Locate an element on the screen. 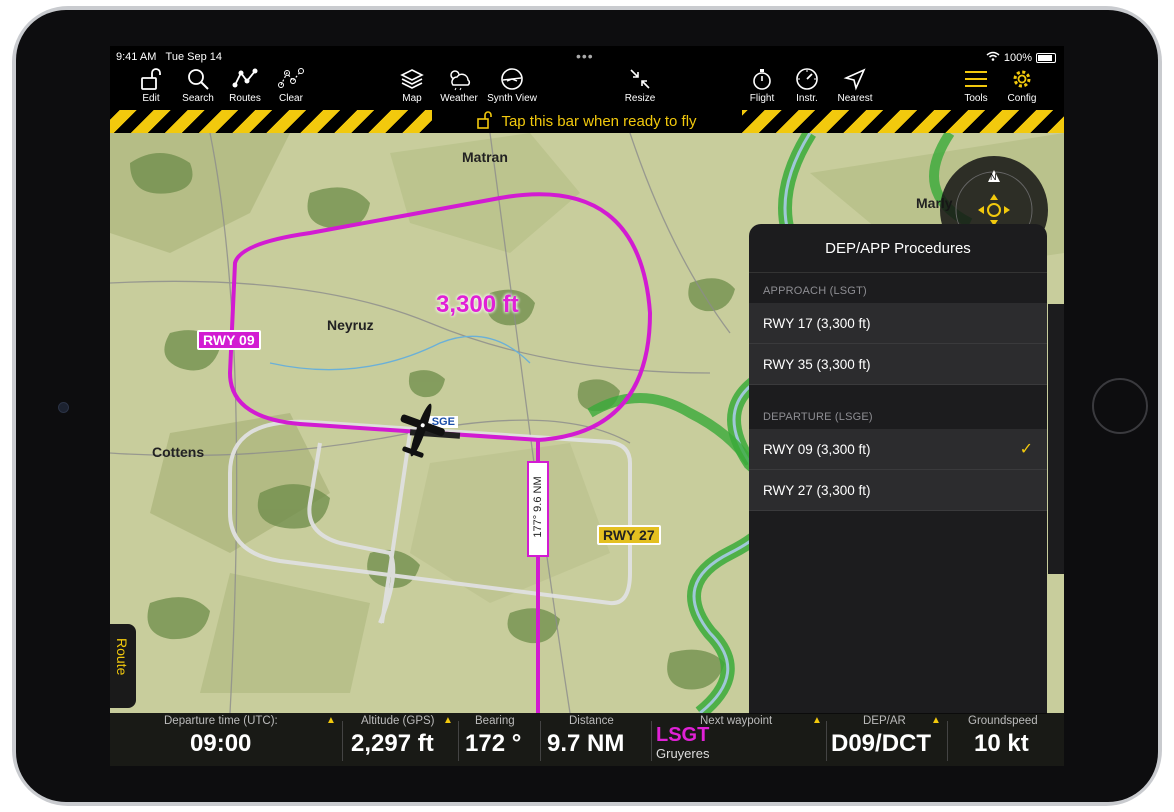 This screenshot has height=812, width=1174. runway-label-27: RWY 27 is located at coordinates (629, 535).